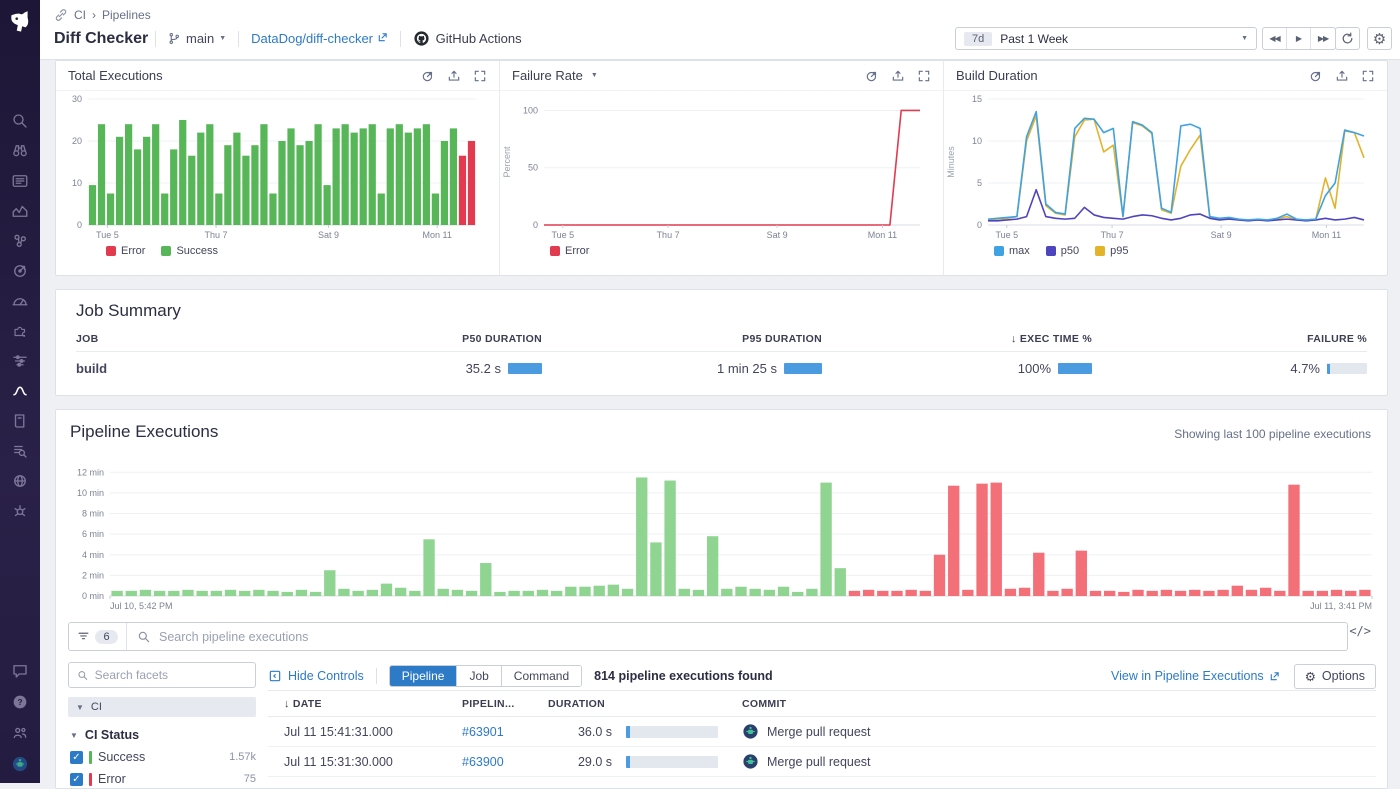 This screenshot has width=1400, height=789. Describe the element at coordinates (20, 331) in the screenshot. I see `integrations-icon` at that location.